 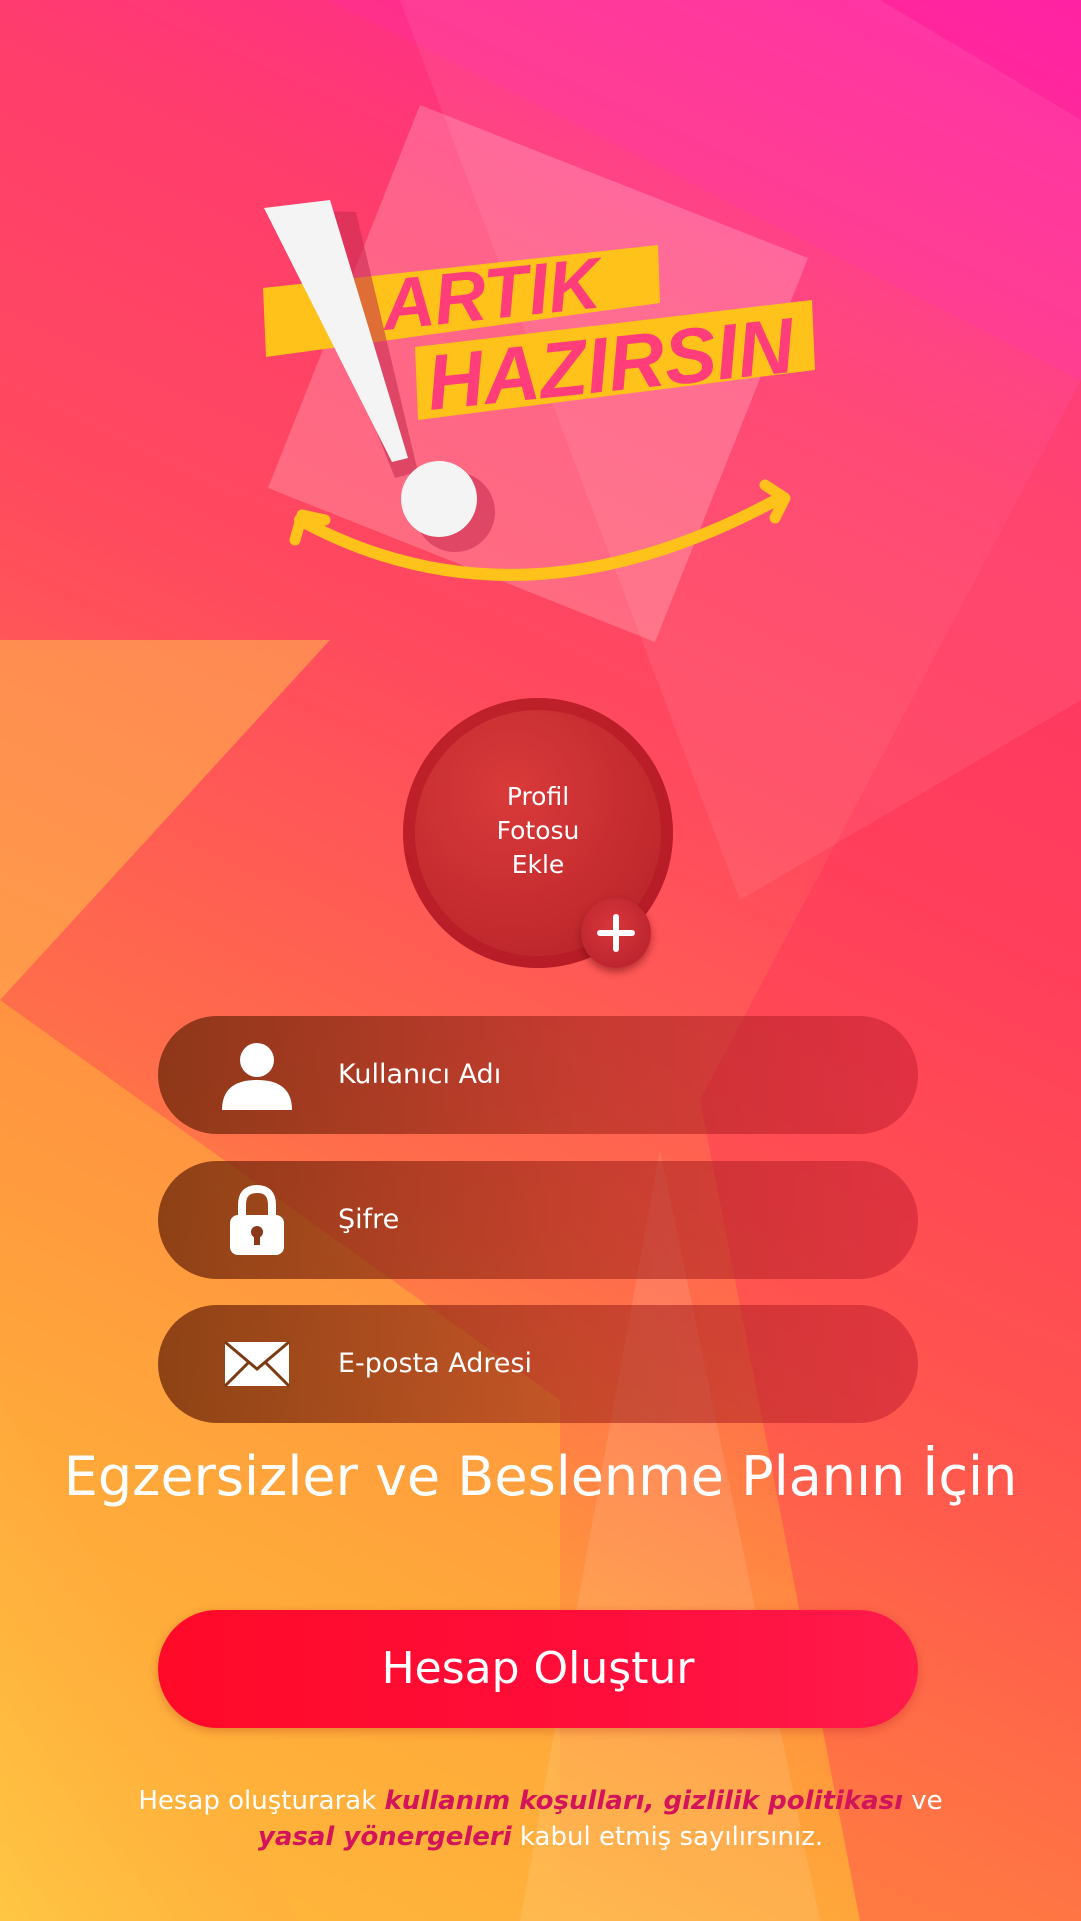 I want to click on legal-guidelines-link: yasal yönergeleri, so click(x=385, y=1837).